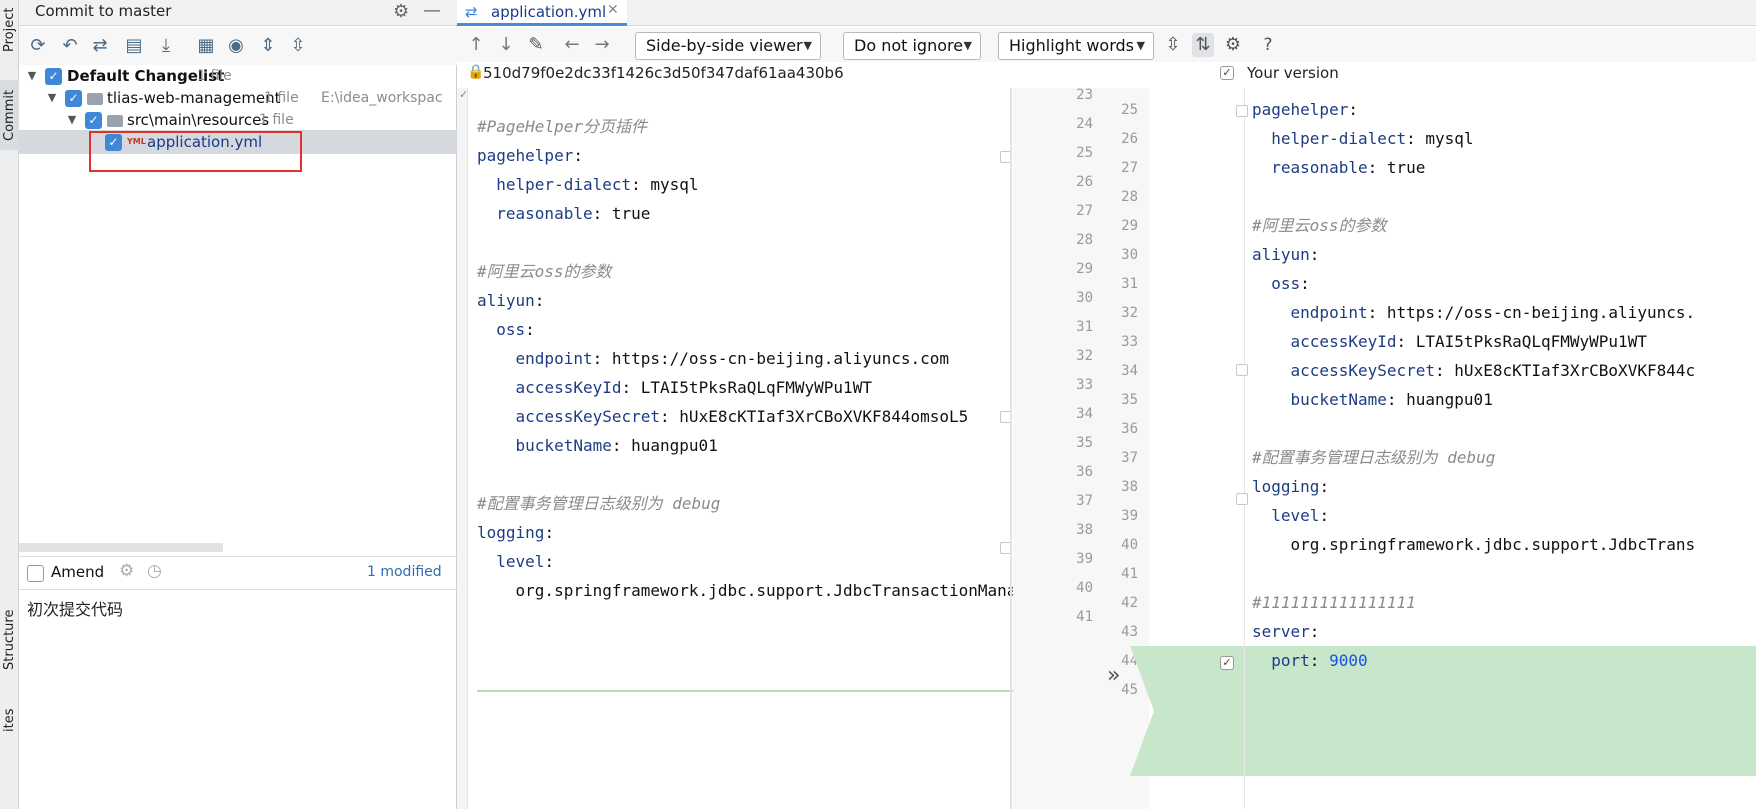 Image resolution: width=1756 pixels, height=809 pixels. What do you see at coordinates (154, 571) in the screenshot?
I see `history-clock-icon: ◷` at bounding box center [154, 571].